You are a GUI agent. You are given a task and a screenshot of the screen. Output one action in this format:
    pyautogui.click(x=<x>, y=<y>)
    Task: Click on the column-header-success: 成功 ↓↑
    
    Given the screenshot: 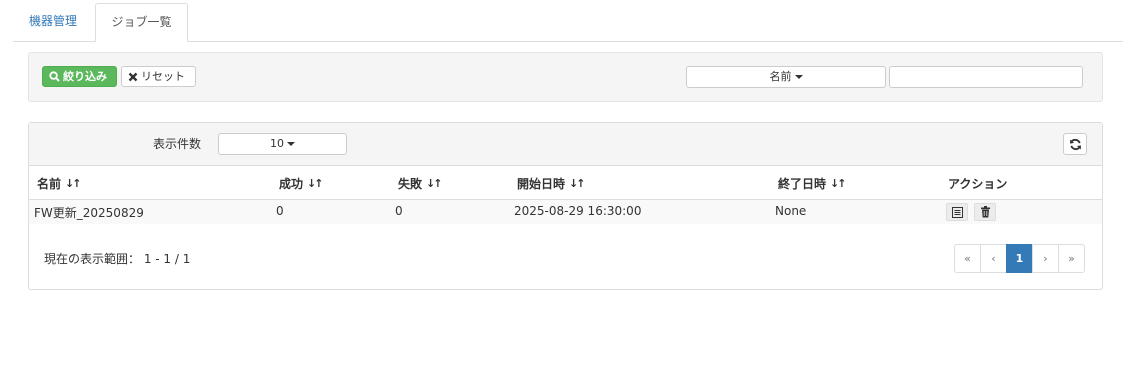 What is the action you would take?
    pyautogui.click(x=301, y=183)
    